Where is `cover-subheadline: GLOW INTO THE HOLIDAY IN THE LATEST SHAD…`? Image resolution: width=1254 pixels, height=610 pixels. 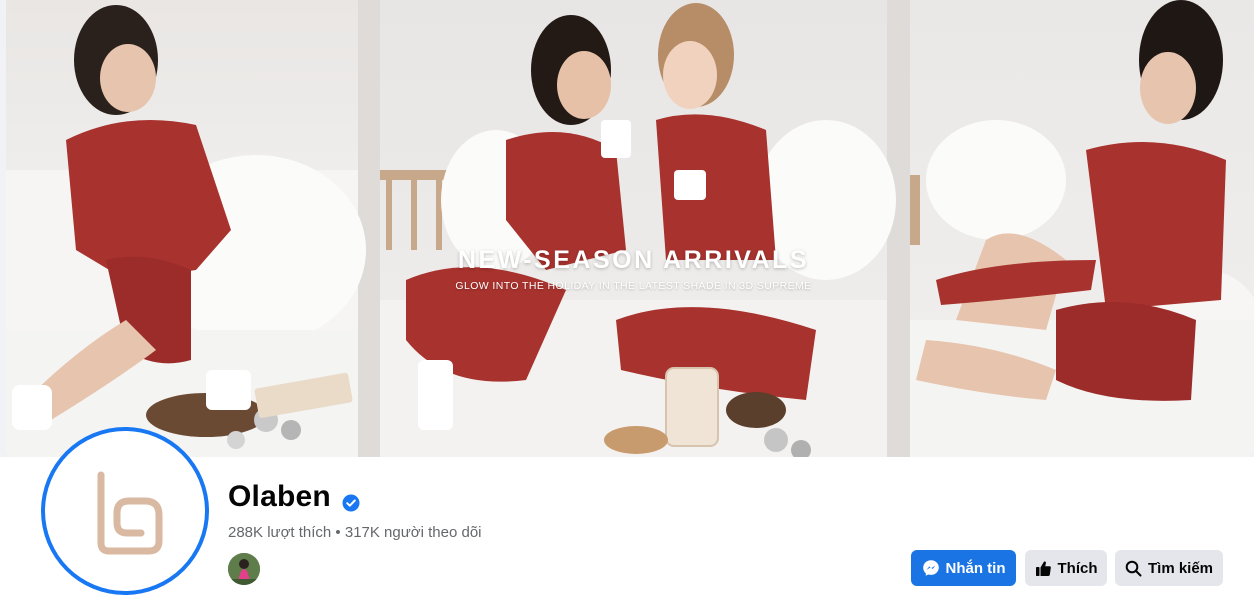 cover-subheadline: GLOW INTO THE HOLIDAY IN THE LATEST SHAD… is located at coordinates (633, 286).